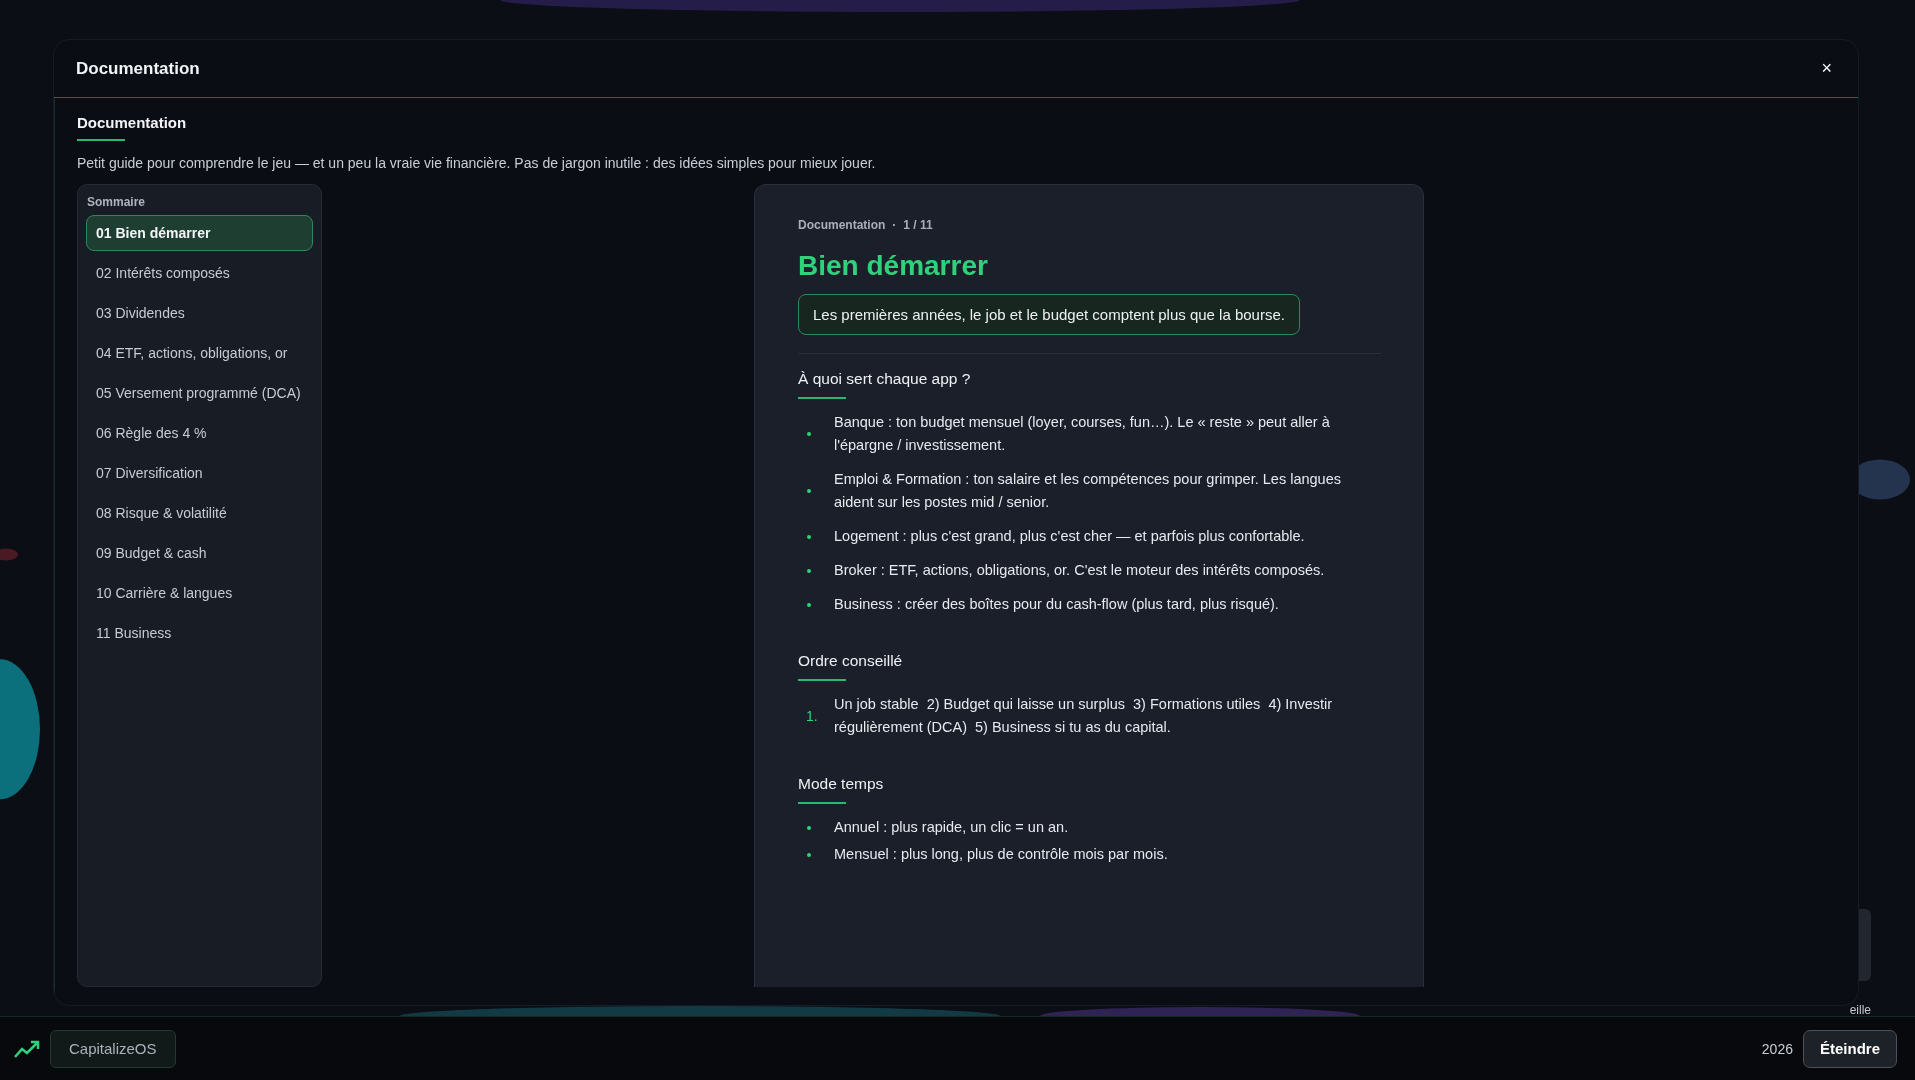 This screenshot has width=1915, height=1080. I want to click on section-heading: Mode temps, so click(841, 784).